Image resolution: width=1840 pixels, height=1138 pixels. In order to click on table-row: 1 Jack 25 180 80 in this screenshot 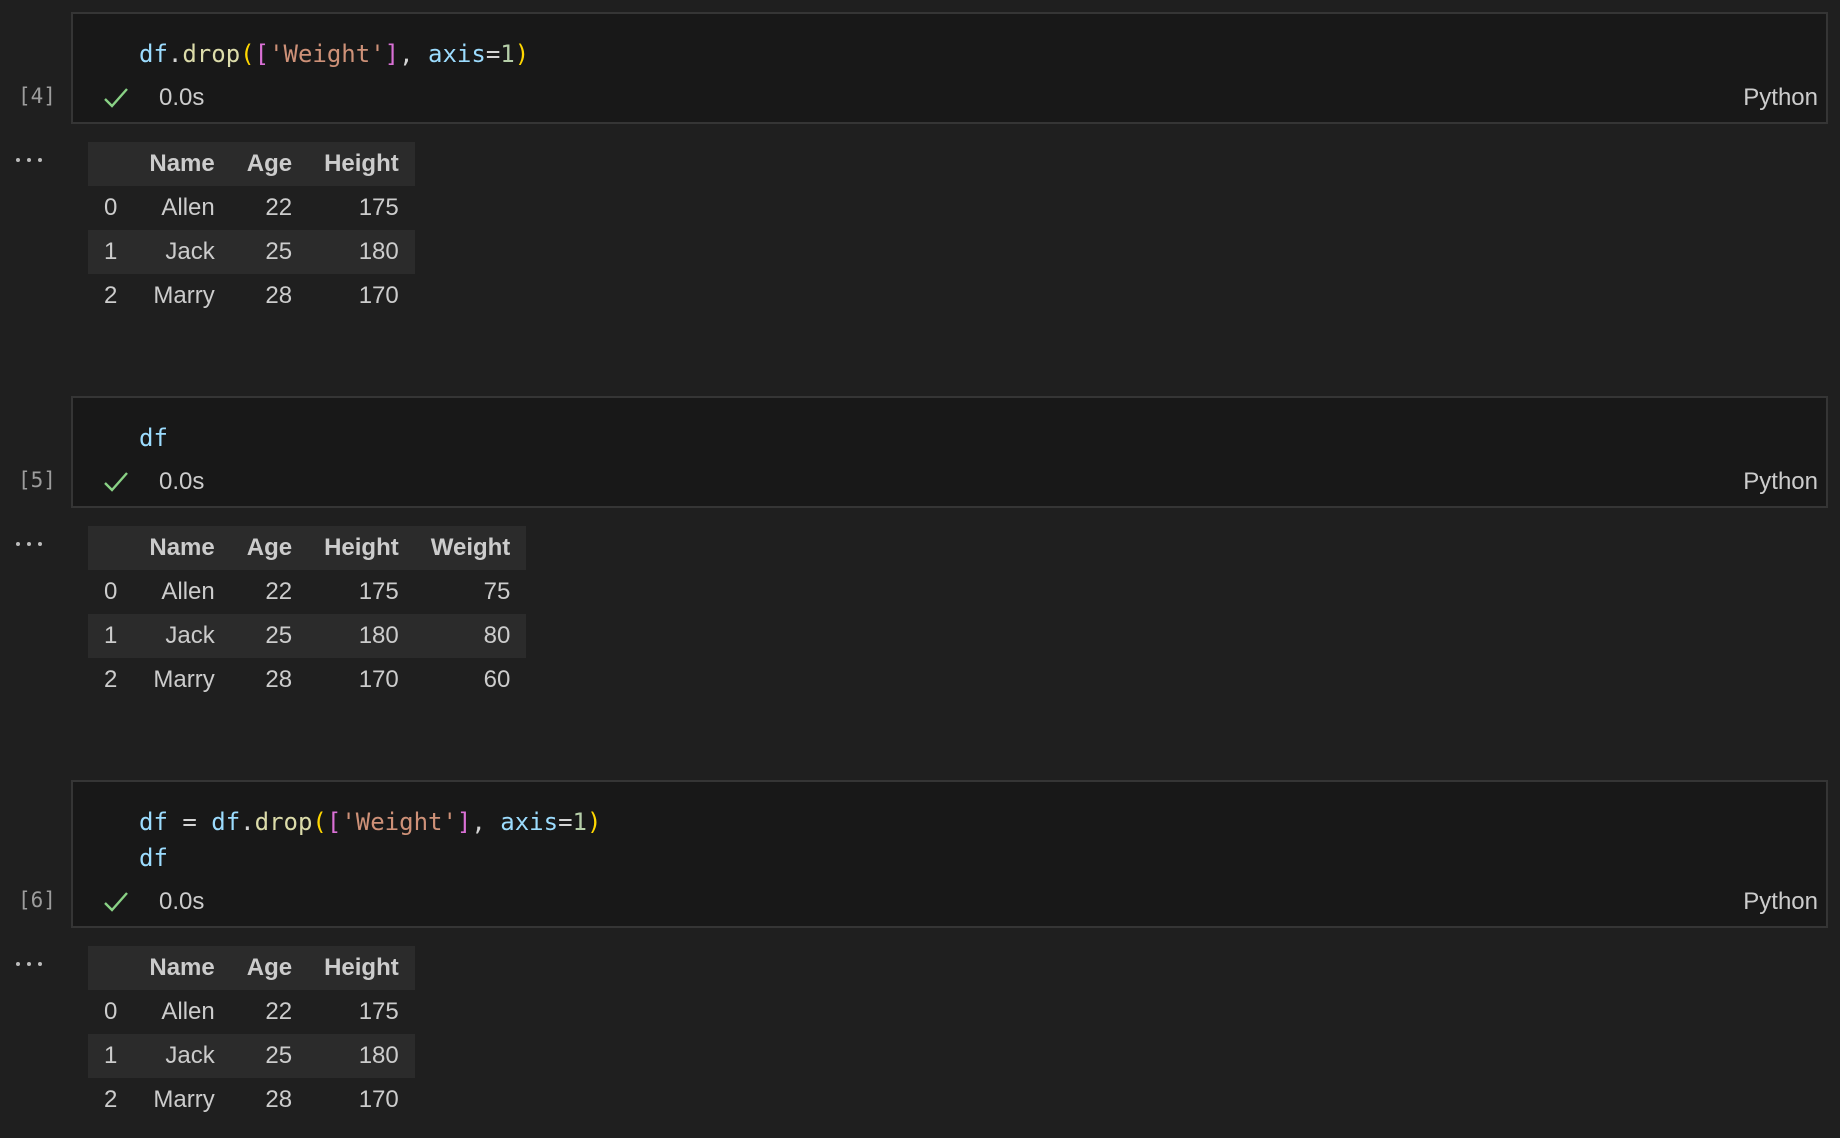, I will do `click(307, 636)`.